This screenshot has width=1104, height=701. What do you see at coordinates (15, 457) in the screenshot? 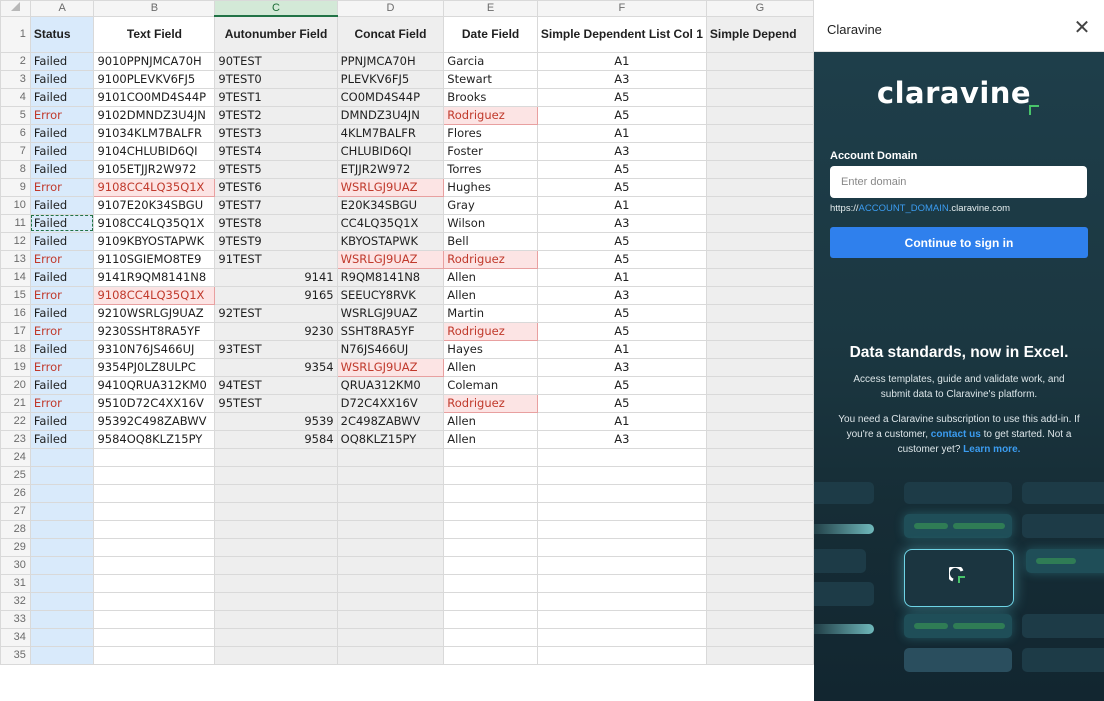
I see `row-header: 24` at bounding box center [15, 457].